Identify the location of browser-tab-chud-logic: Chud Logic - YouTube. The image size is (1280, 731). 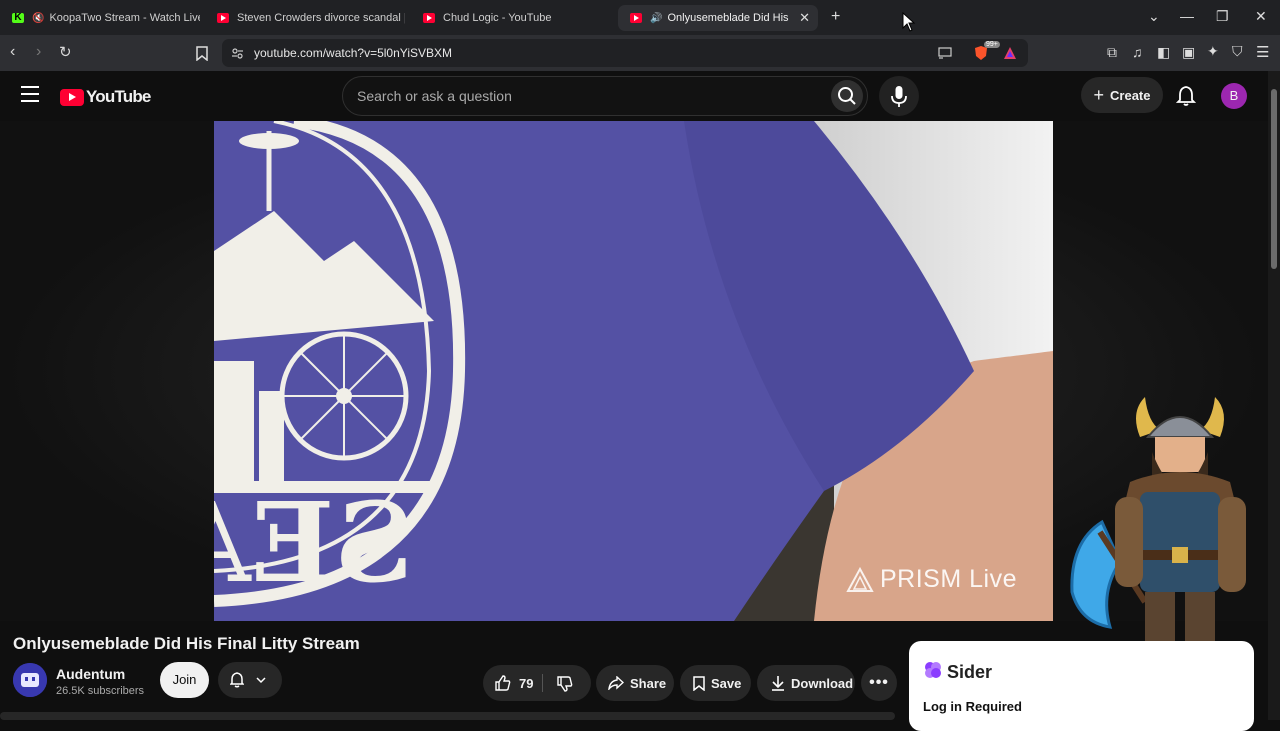
(511, 18).